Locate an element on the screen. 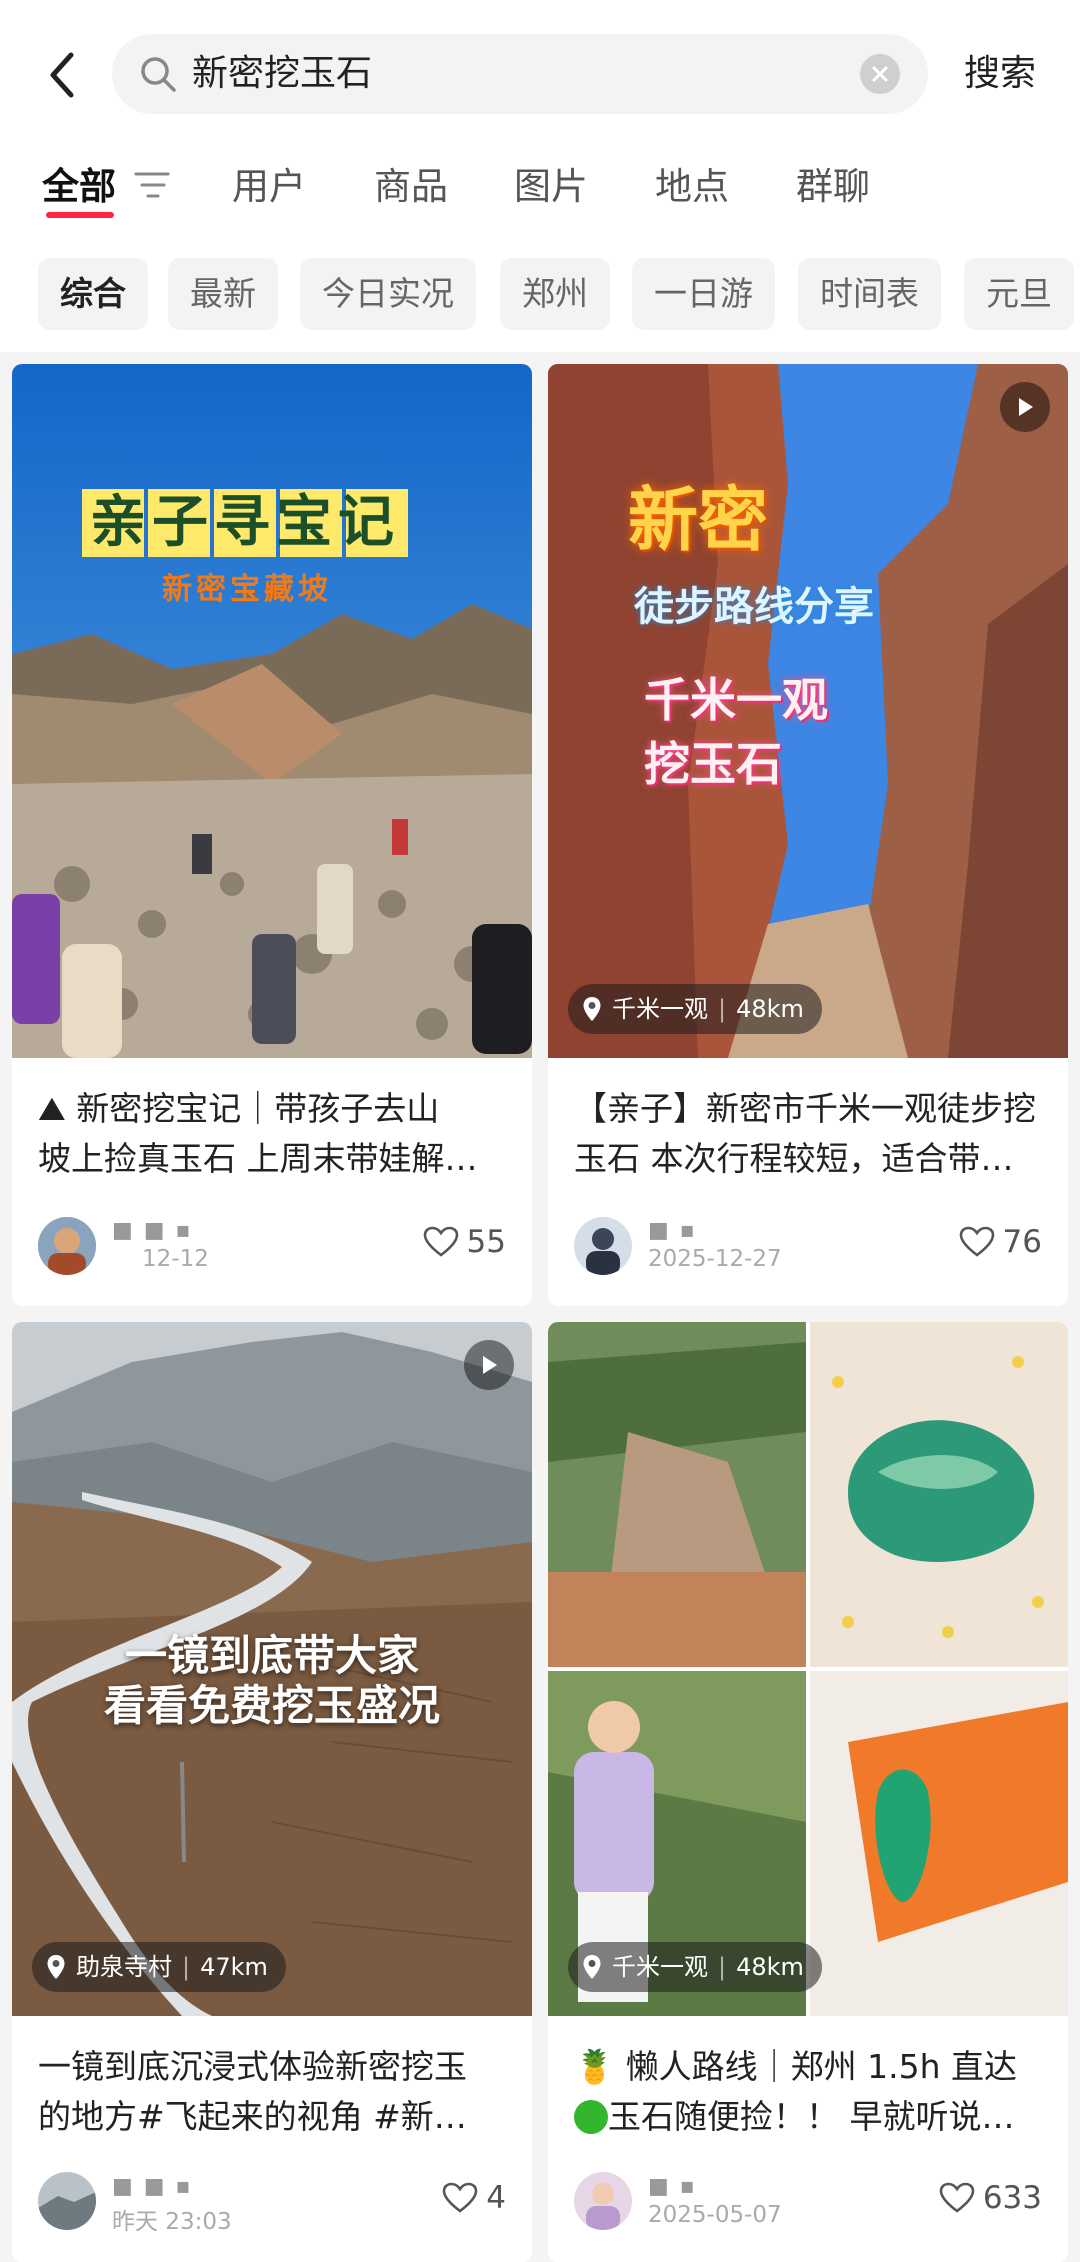 The width and height of the screenshot is (1080, 2262). cover-subtitle: 徒步路线分享 is located at coordinates (754, 607).